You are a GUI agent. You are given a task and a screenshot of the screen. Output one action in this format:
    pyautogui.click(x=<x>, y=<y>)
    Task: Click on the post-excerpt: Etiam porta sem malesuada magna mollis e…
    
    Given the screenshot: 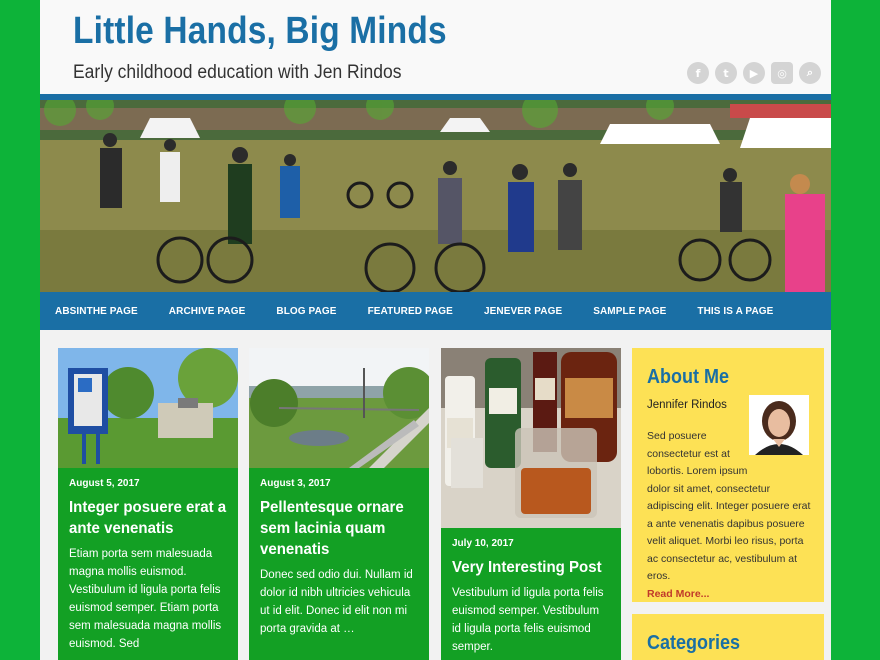 What is the action you would take?
    pyautogui.click(x=145, y=599)
    